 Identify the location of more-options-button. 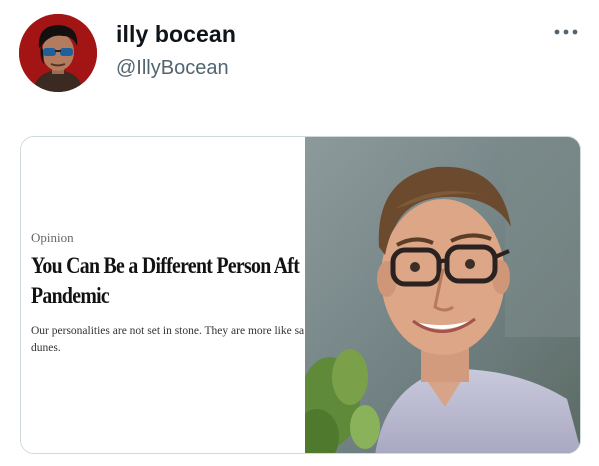
(566, 32).